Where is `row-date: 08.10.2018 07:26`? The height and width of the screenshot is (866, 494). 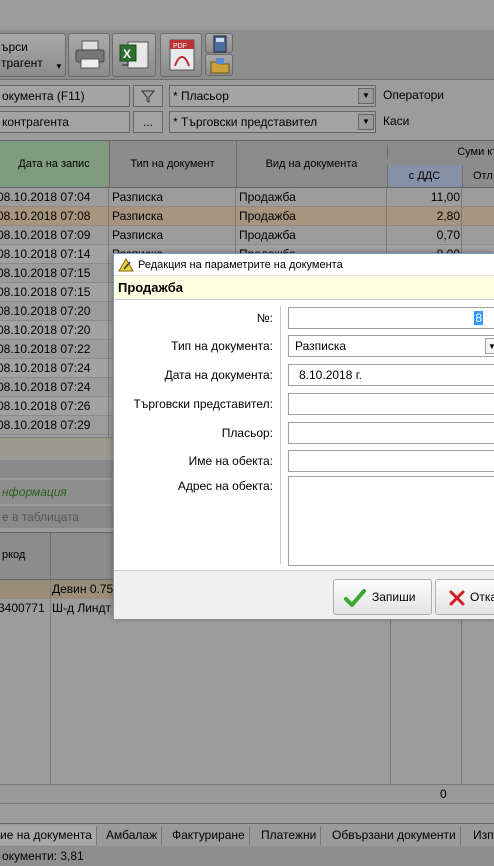
row-date: 08.10.2018 07:26 is located at coordinates (45, 406).